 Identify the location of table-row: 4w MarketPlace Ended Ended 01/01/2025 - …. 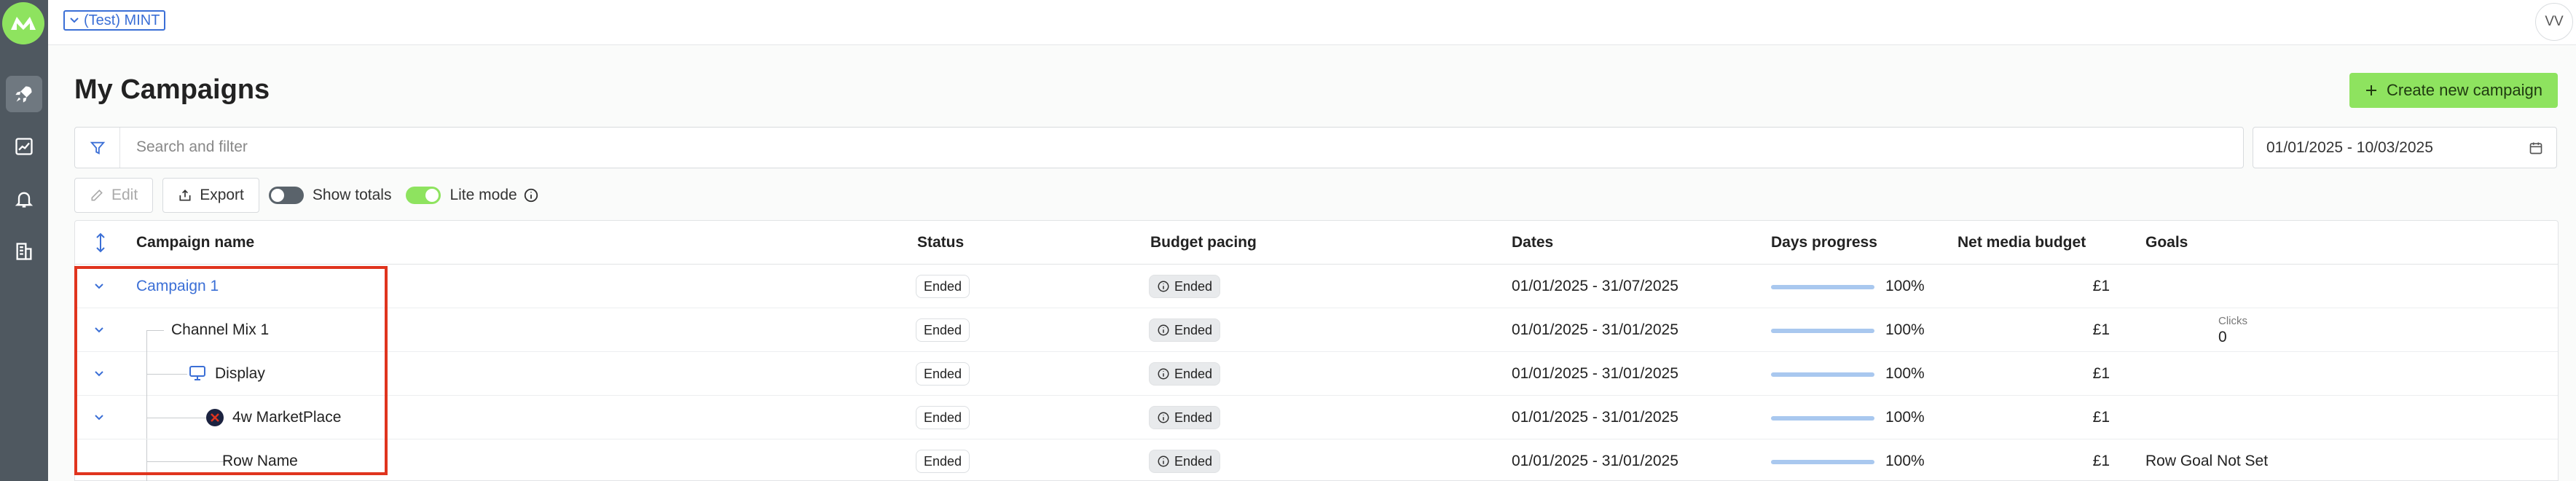
(1316, 418).